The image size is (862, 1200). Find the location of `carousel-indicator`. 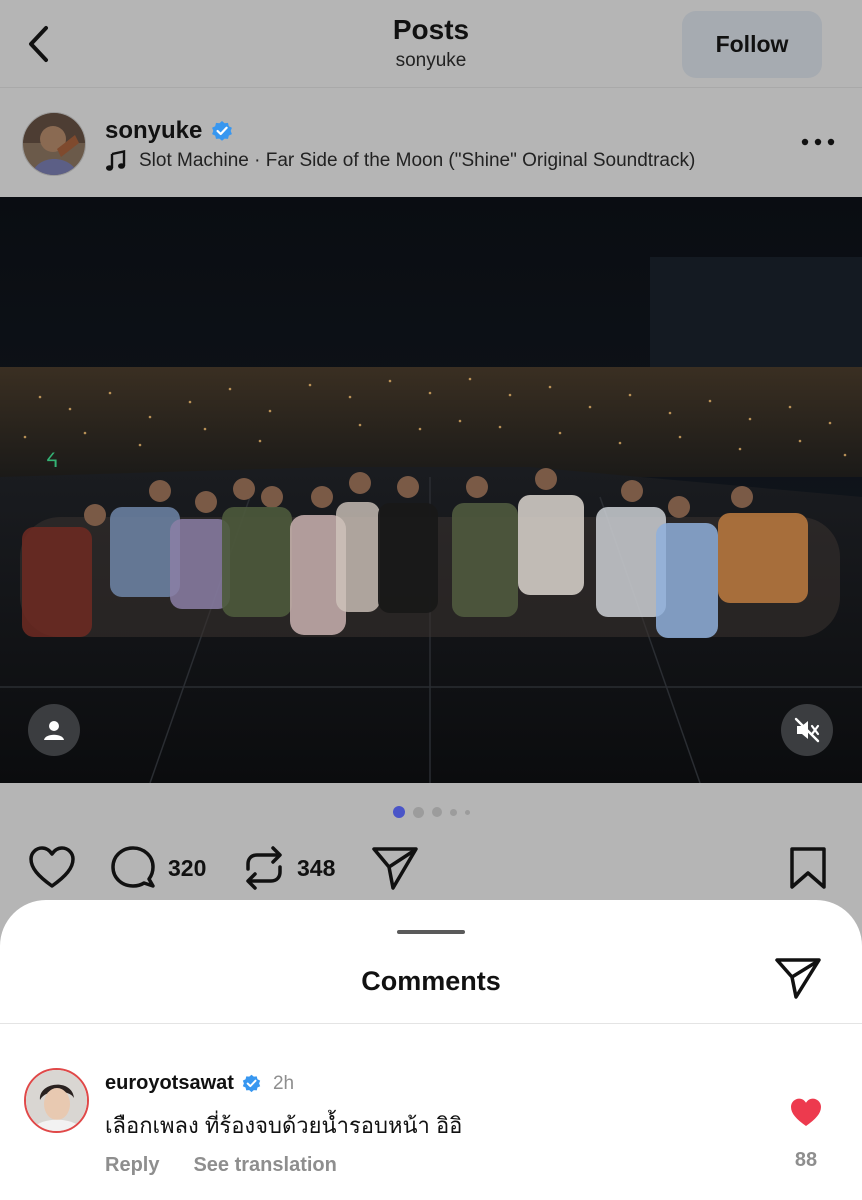

carousel-indicator is located at coordinates (431, 812).